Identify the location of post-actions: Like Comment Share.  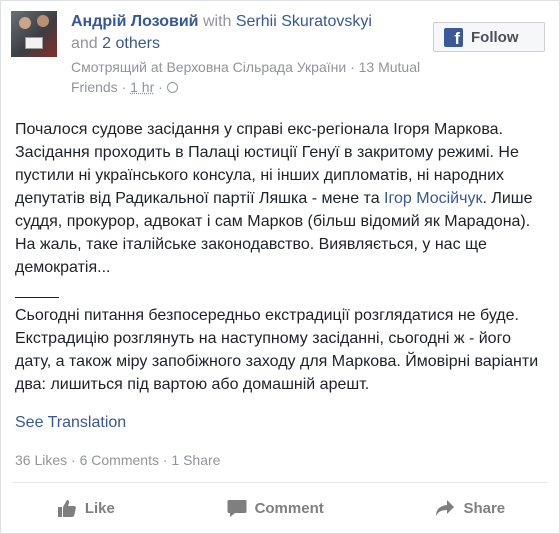
(280, 508).